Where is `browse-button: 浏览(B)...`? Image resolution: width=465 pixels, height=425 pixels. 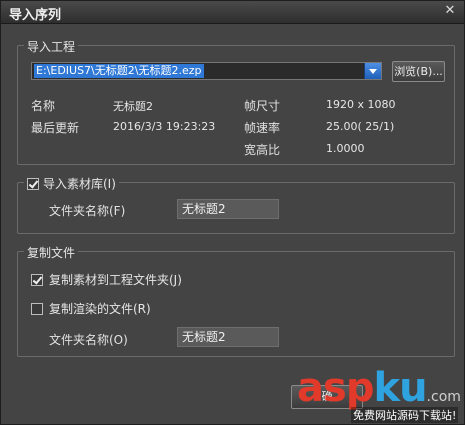 browse-button: 浏览(B)... is located at coordinates (418, 71).